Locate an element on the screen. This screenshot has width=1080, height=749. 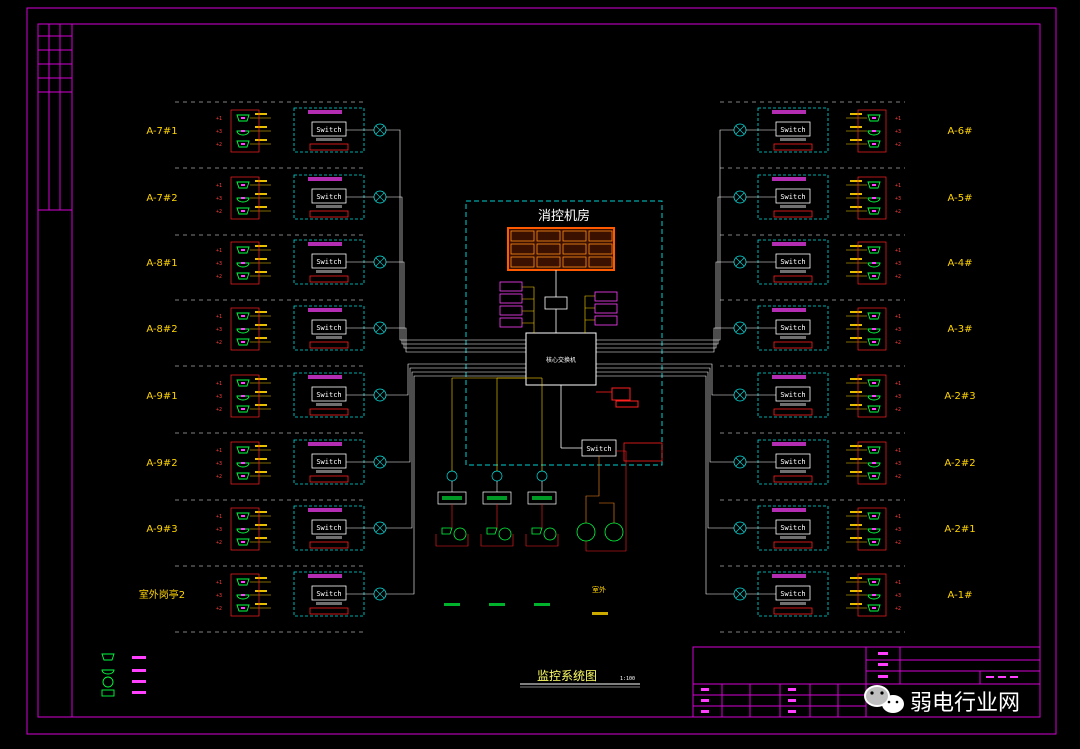
row-label: A-9#2 is located at coordinates (161, 463).